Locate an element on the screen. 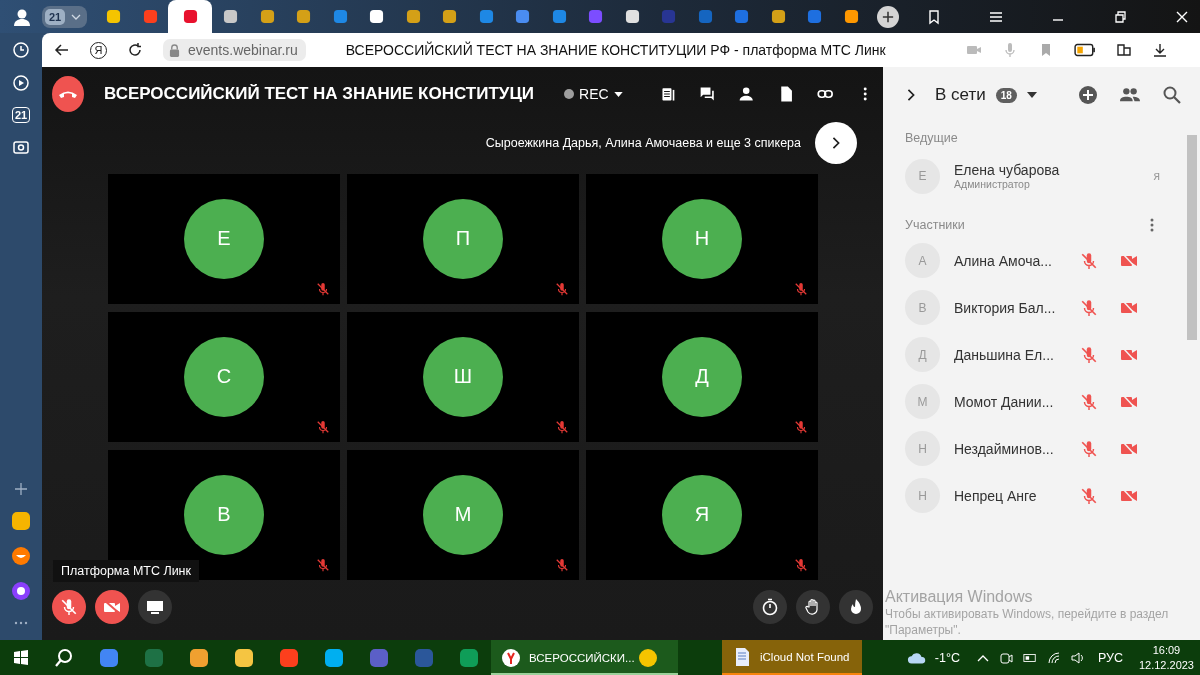 The height and width of the screenshot is (675, 1200). download-icon is located at coordinates (1160, 50).